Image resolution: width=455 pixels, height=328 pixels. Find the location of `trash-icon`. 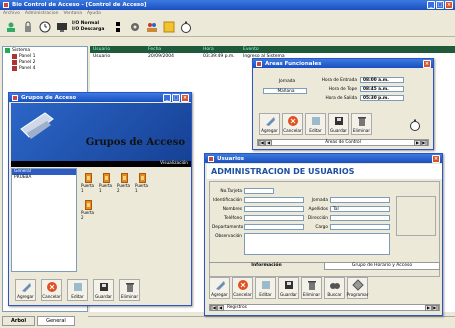

trash-icon is located at coordinates (361, 121).